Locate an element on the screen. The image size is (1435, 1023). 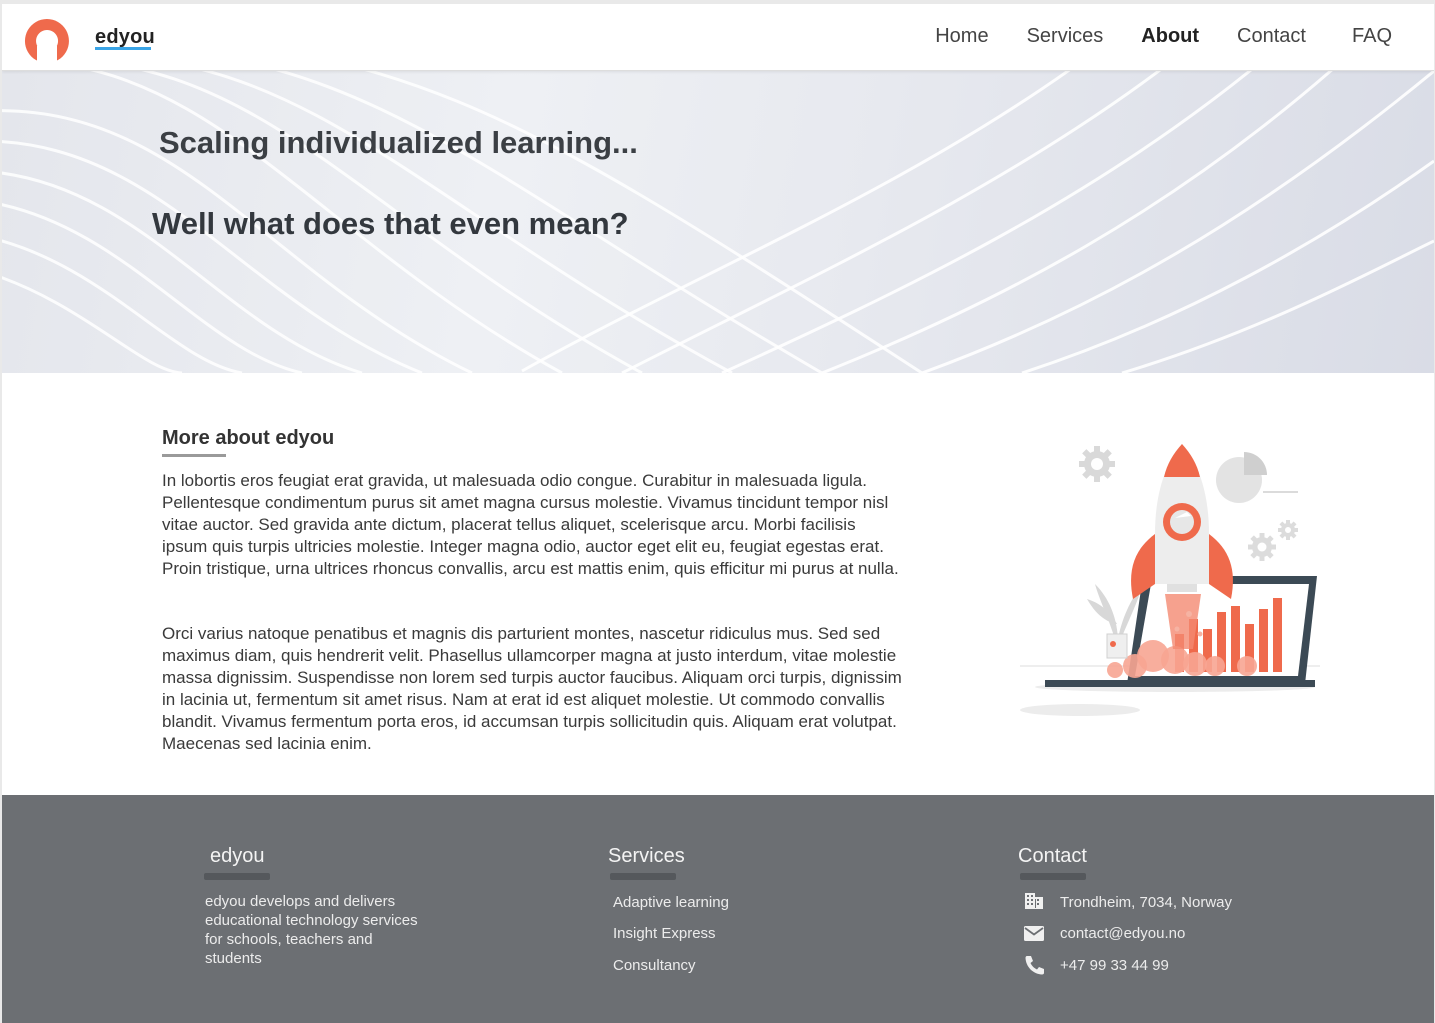
nav-faq: FAQ is located at coordinates (1372, 36).